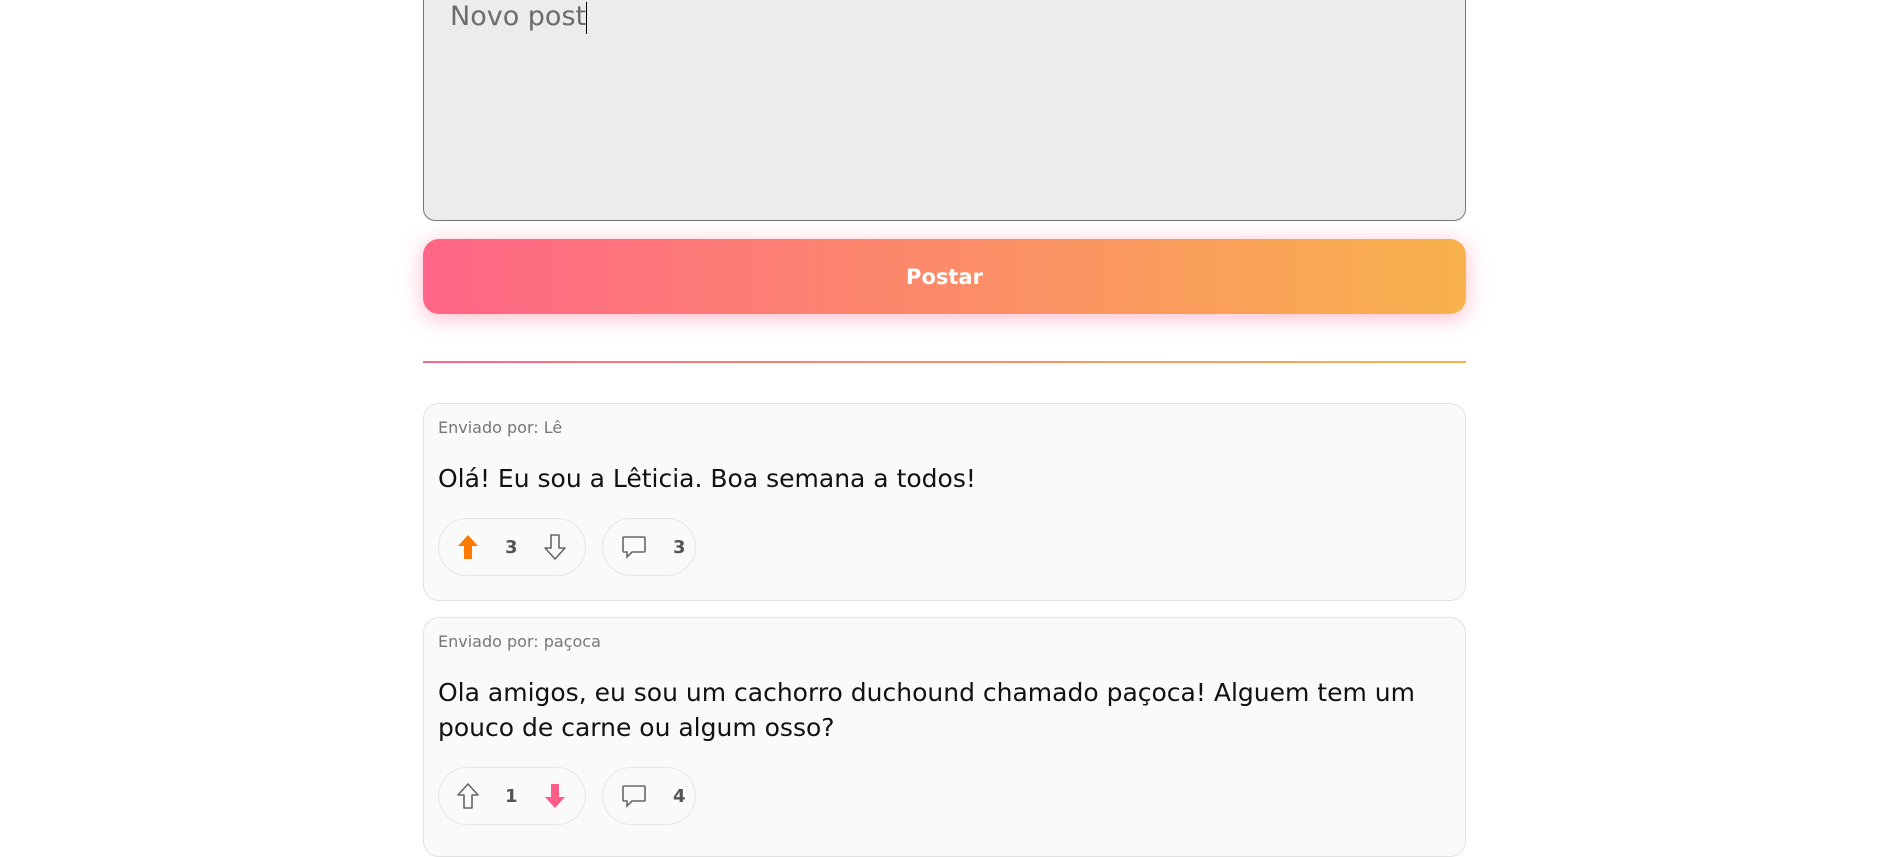  I want to click on post-author: Enviado por: paçoca, so click(519, 641).